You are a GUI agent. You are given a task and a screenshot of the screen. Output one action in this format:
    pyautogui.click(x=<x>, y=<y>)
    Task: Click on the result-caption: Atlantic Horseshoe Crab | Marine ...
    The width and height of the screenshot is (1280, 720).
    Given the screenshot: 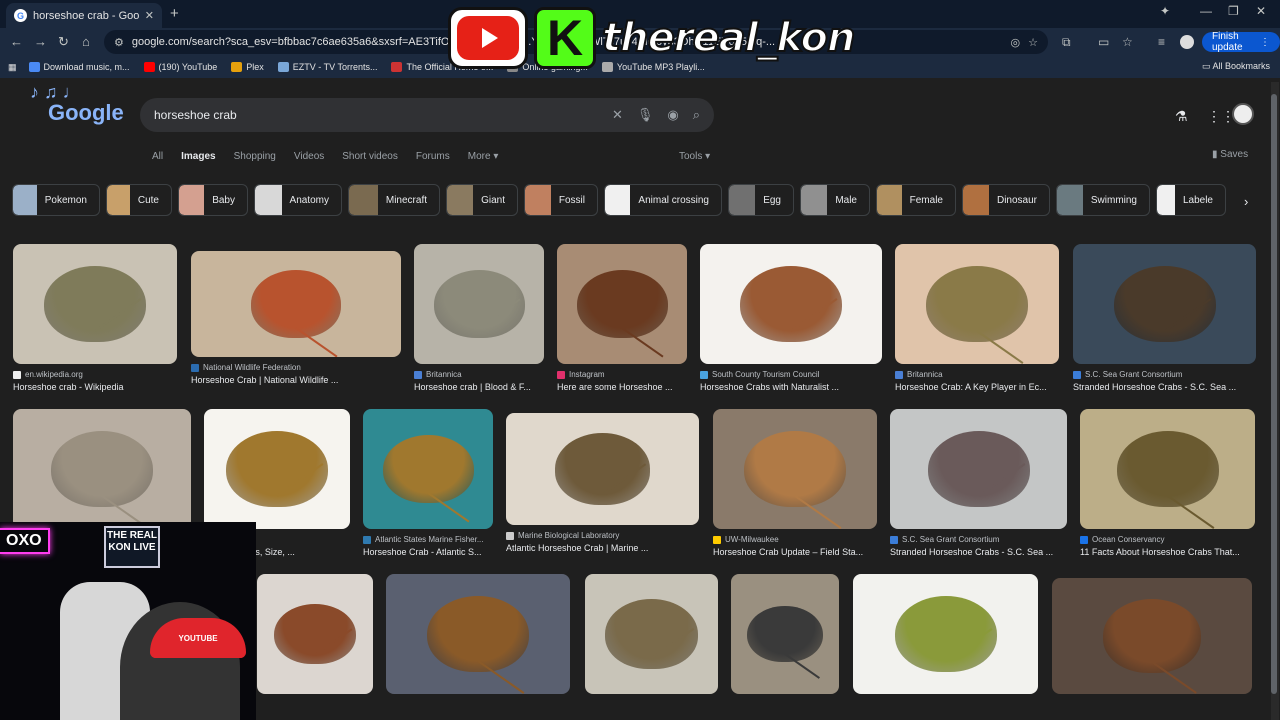 What is the action you would take?
    pyautogui.click(x=602, y=548)
    